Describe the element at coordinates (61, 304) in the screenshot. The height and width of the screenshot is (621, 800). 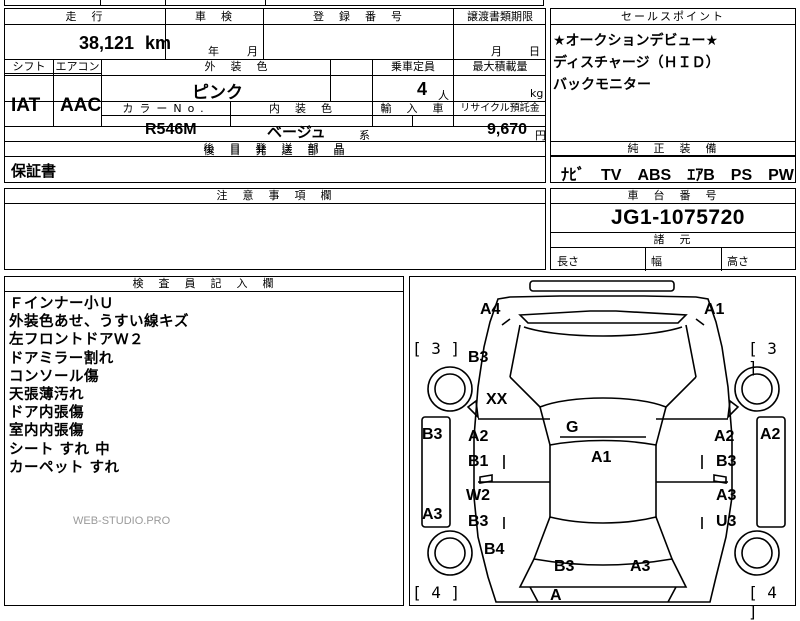
I see `note-line: Ｆインナー小Ｕ` at that location.